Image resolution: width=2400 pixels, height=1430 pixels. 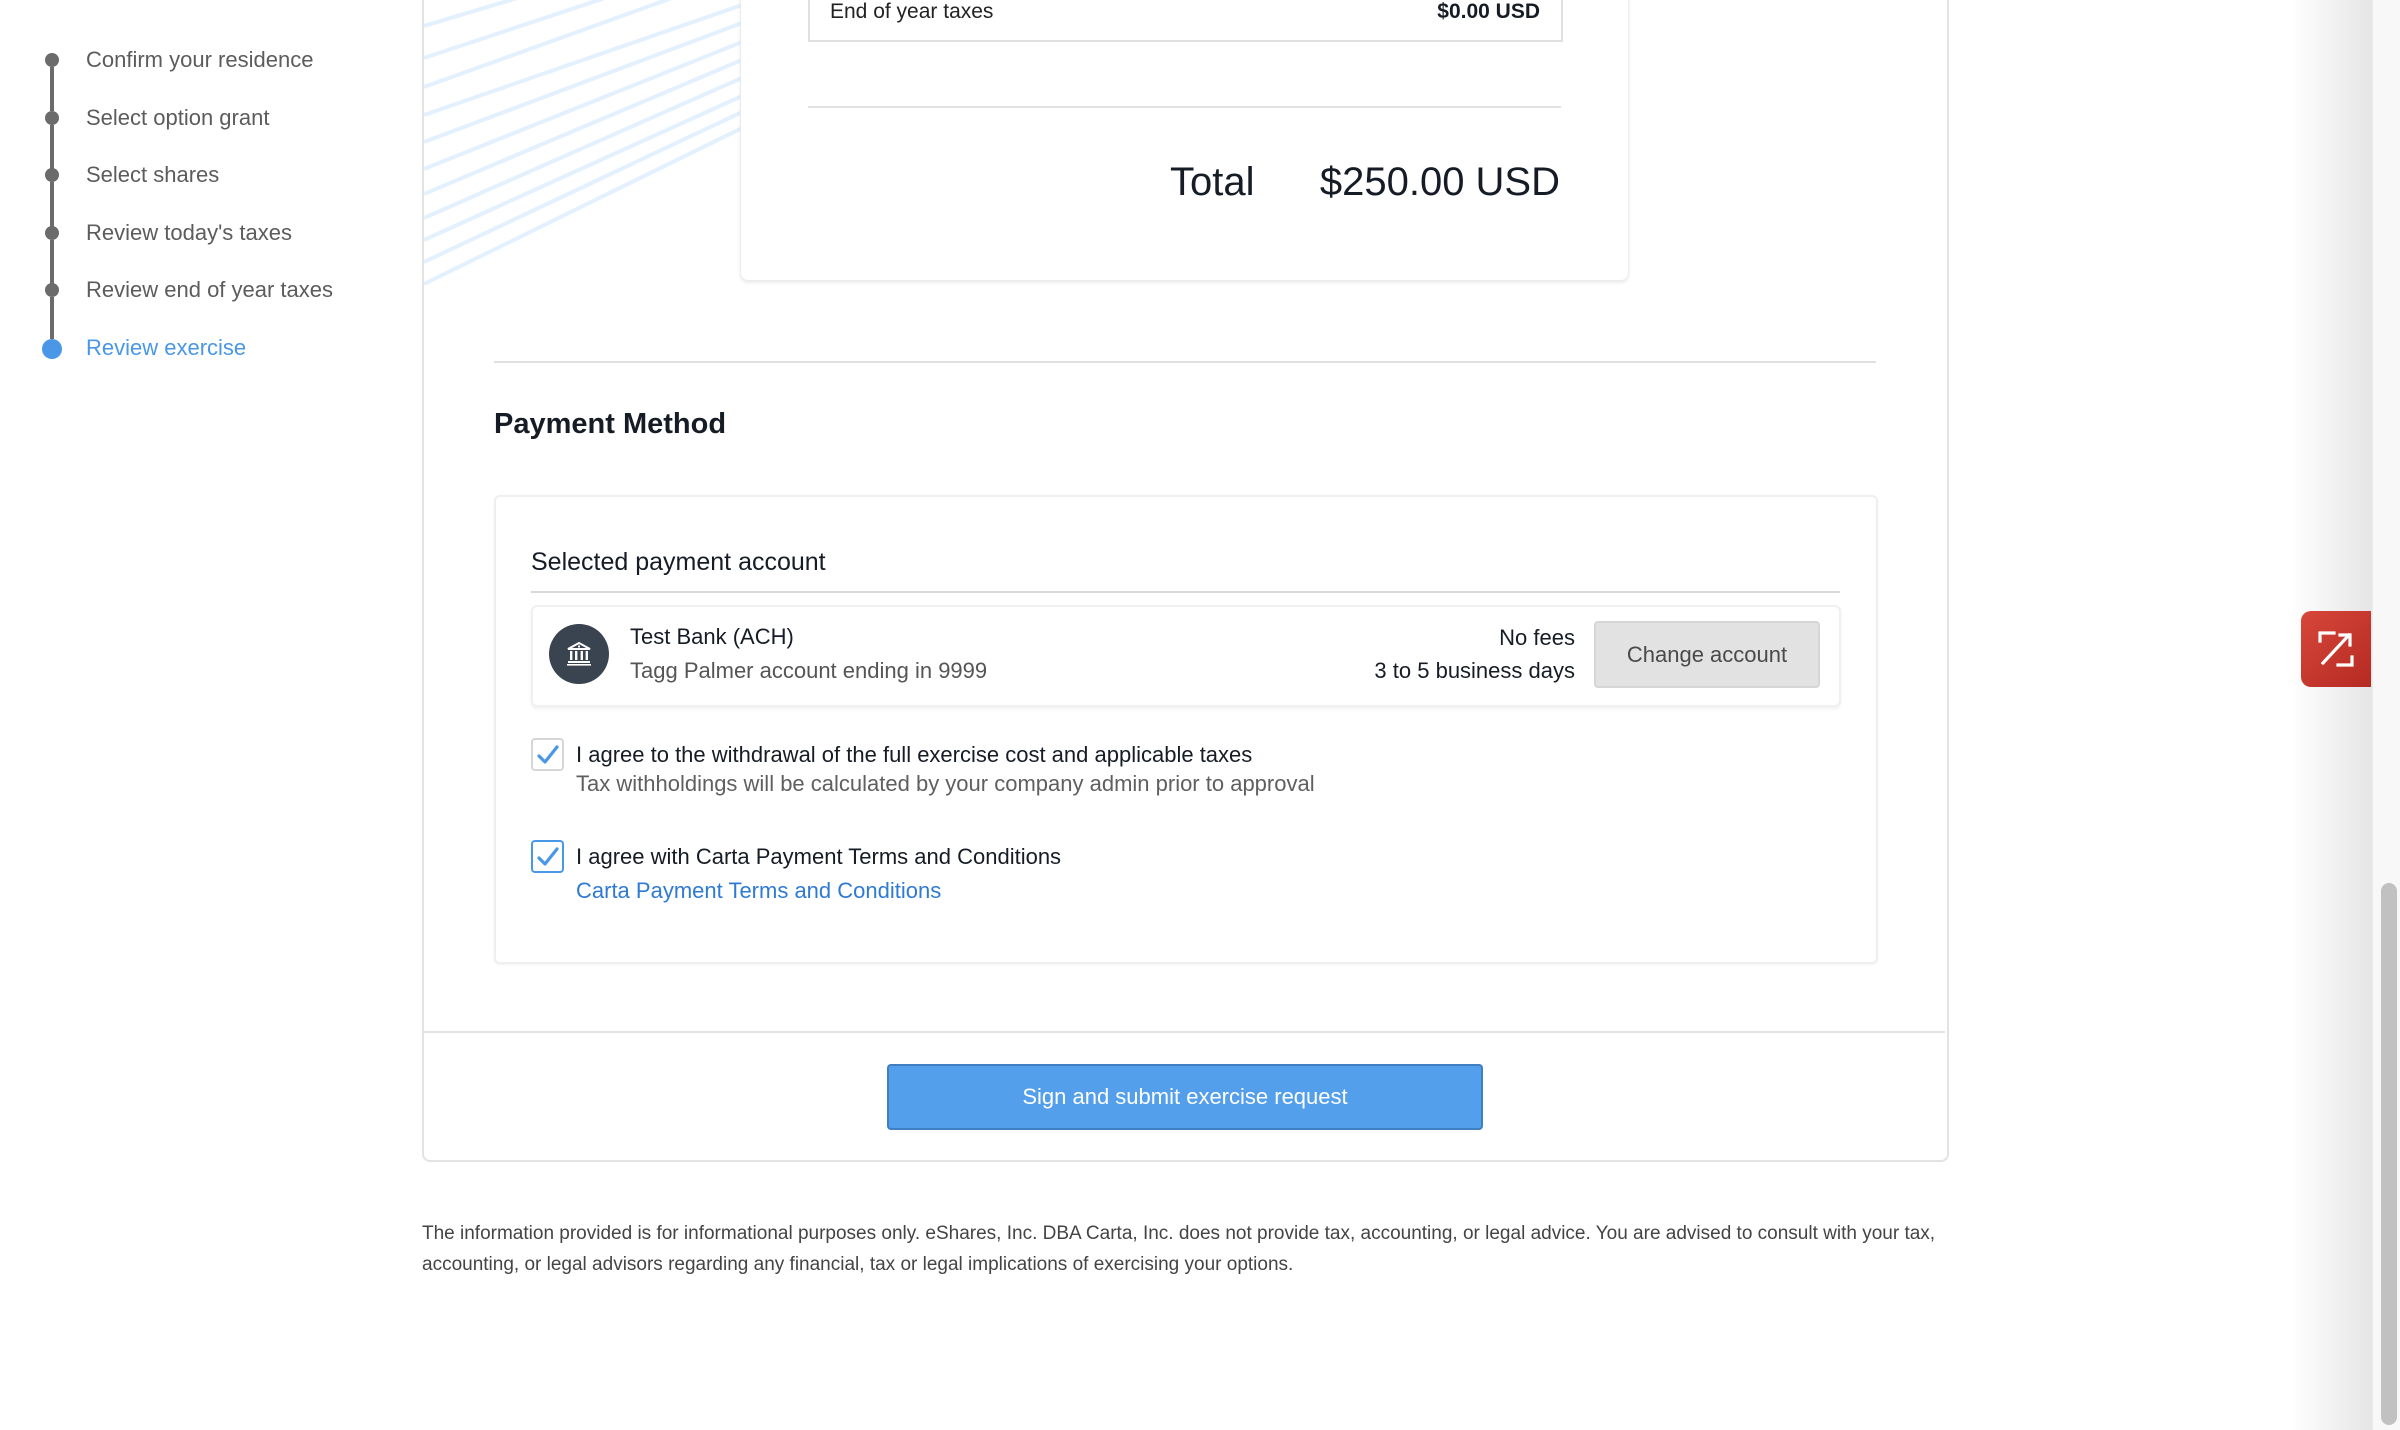 I want to click on bank-glyph, so click(x=579, y=654).